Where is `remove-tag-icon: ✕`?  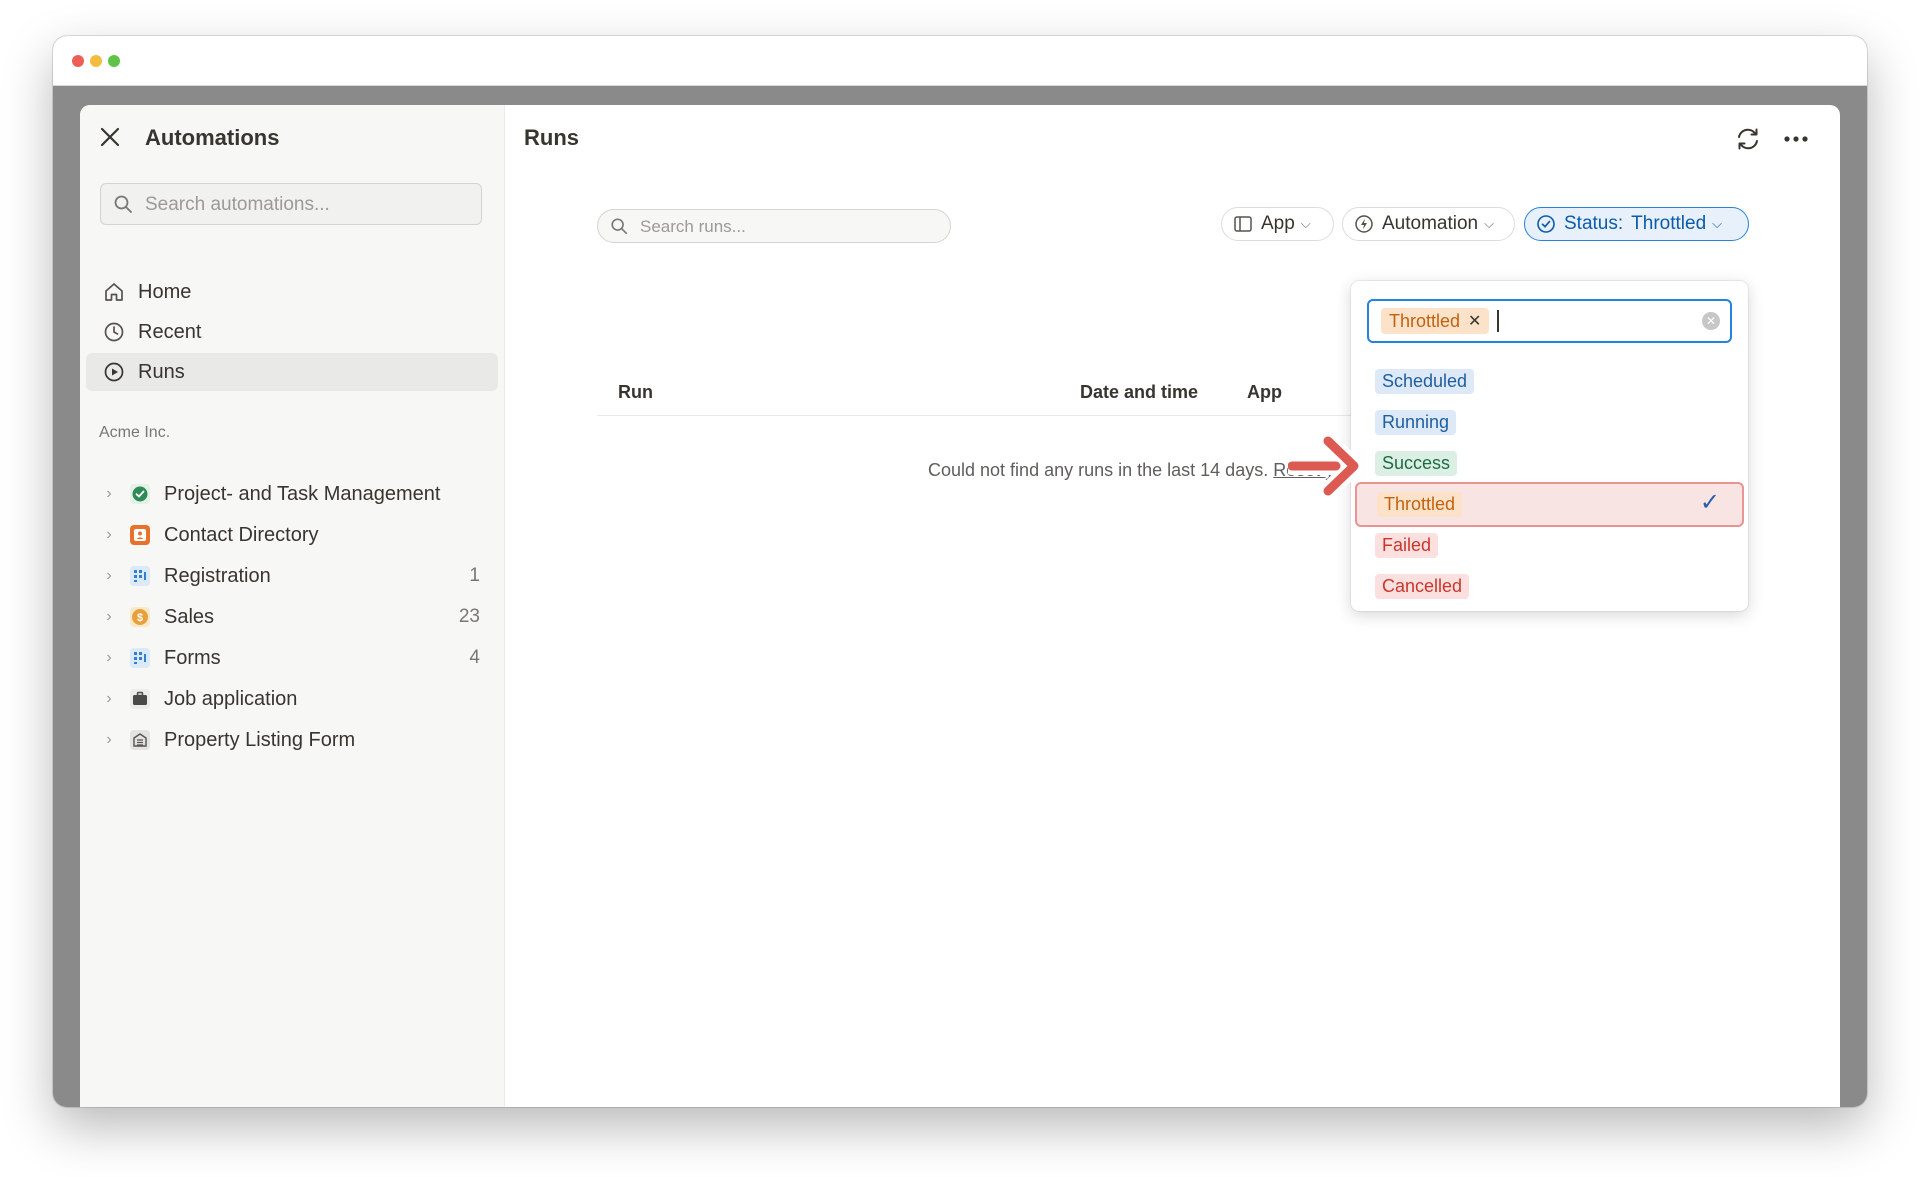 remove-tag-icon: ✕ is located at coordinates (1474, 321).